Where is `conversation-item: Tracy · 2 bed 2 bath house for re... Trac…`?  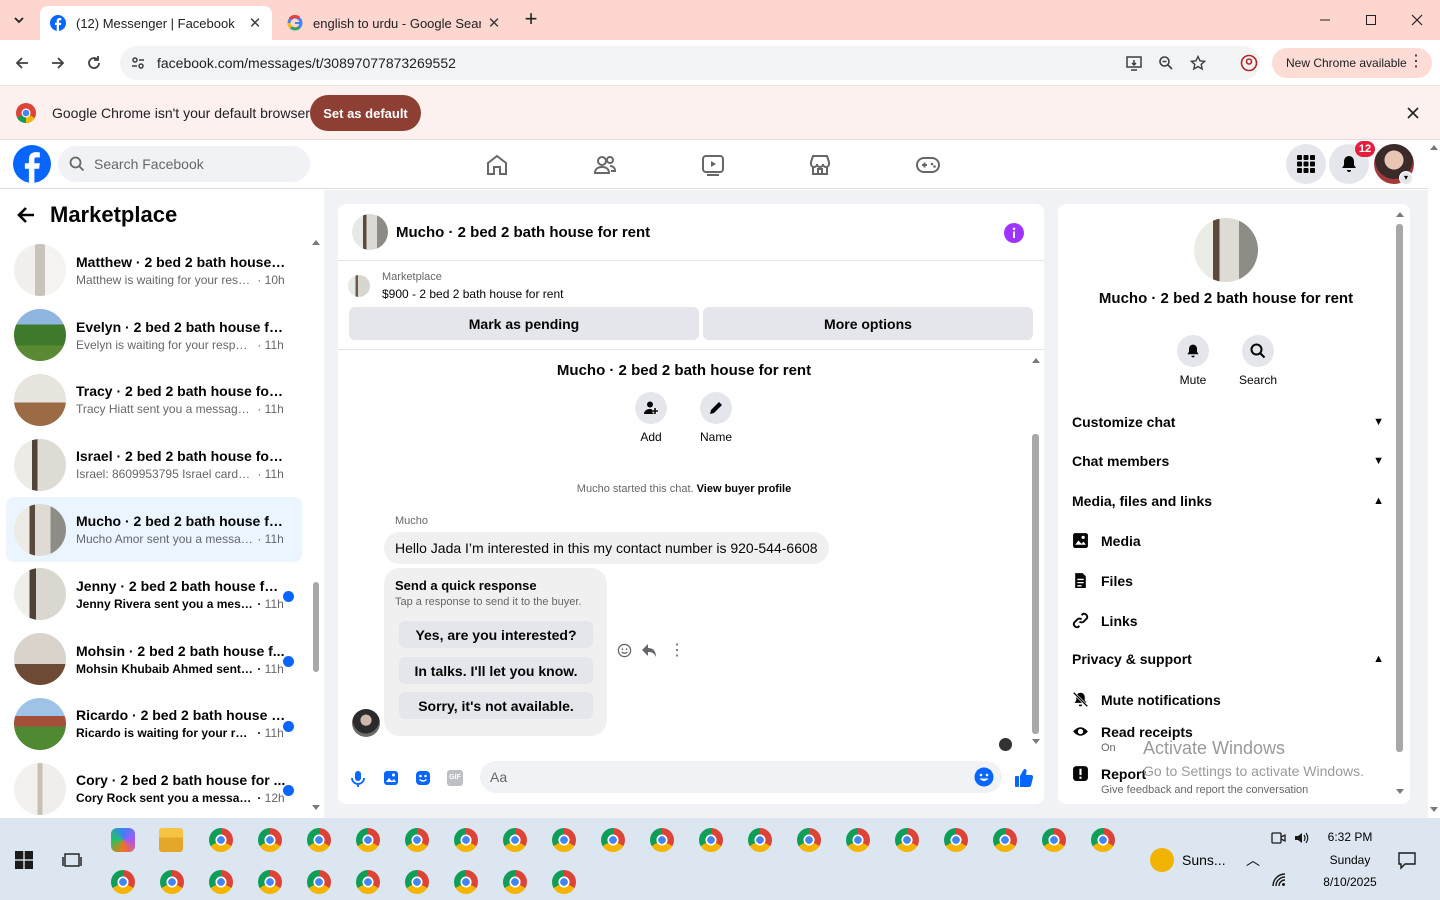
conversation-item: Tracy · 2 bed 2 bath house for re... Trac… is located at coordinates (154, 400).